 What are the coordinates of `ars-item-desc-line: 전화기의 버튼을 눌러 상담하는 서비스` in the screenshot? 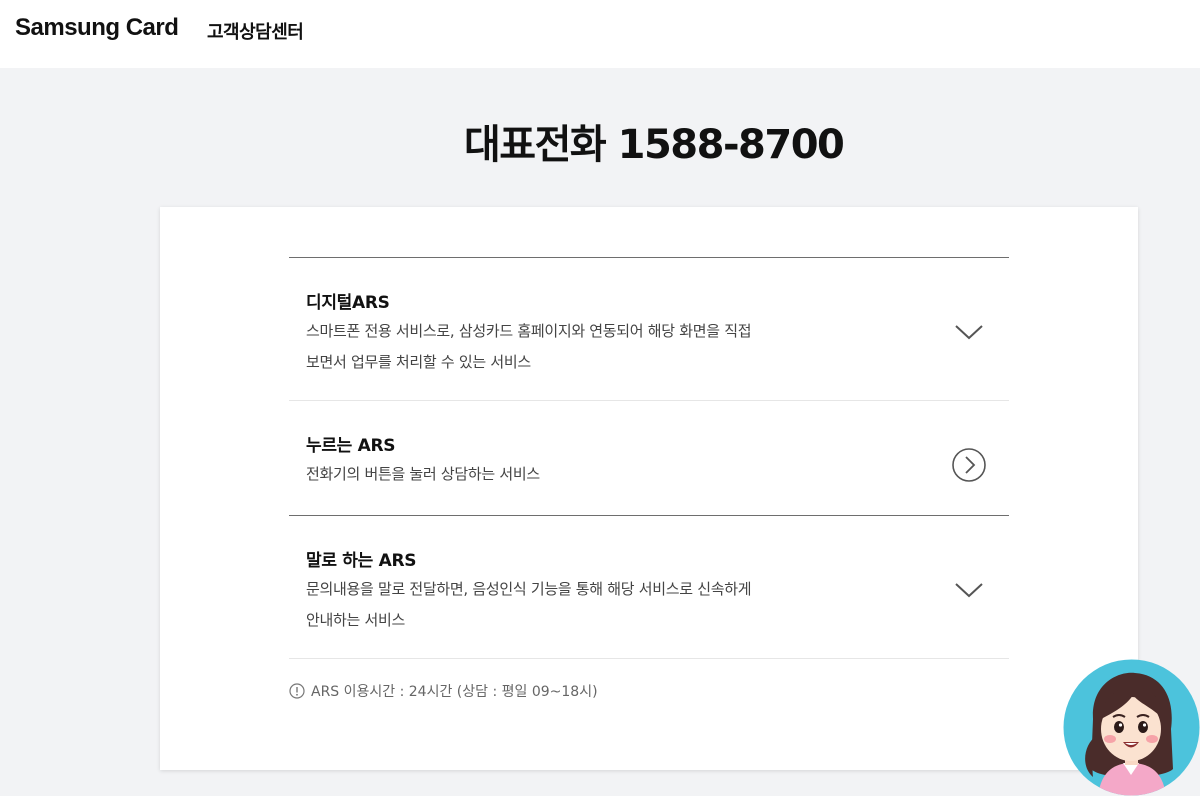 It's located at (423, 474).